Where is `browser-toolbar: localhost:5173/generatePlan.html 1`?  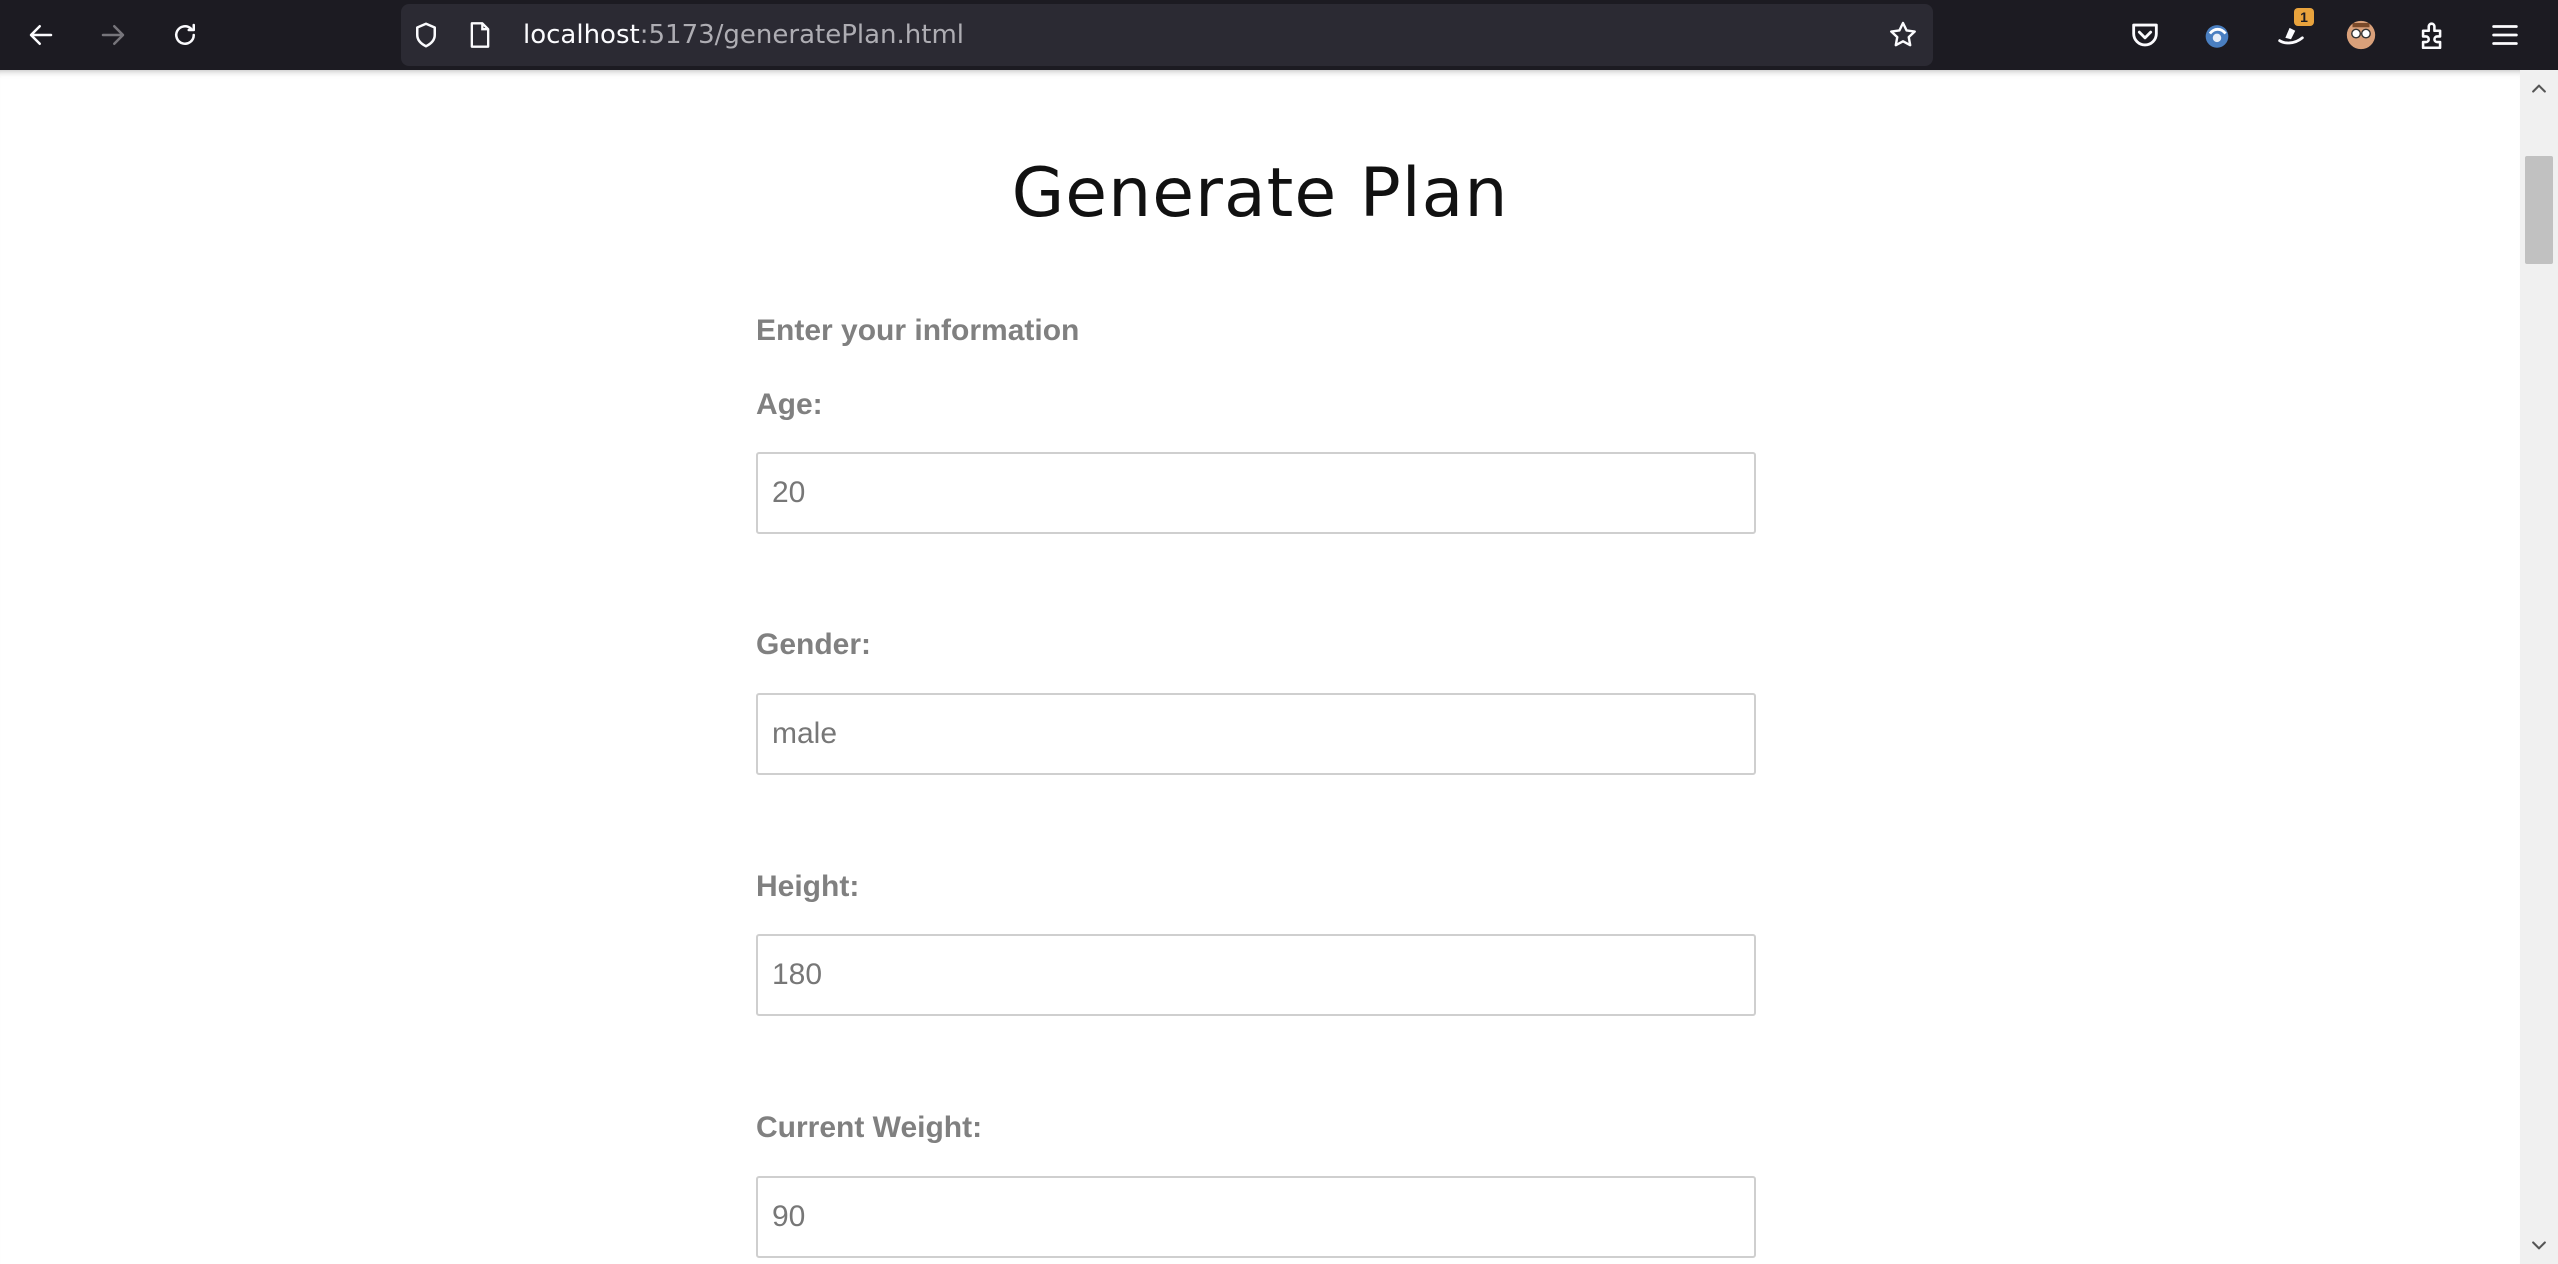
browser-toolbar: localhost:5173/generatePlan.html 1 is located at coordinates (1279, 35).